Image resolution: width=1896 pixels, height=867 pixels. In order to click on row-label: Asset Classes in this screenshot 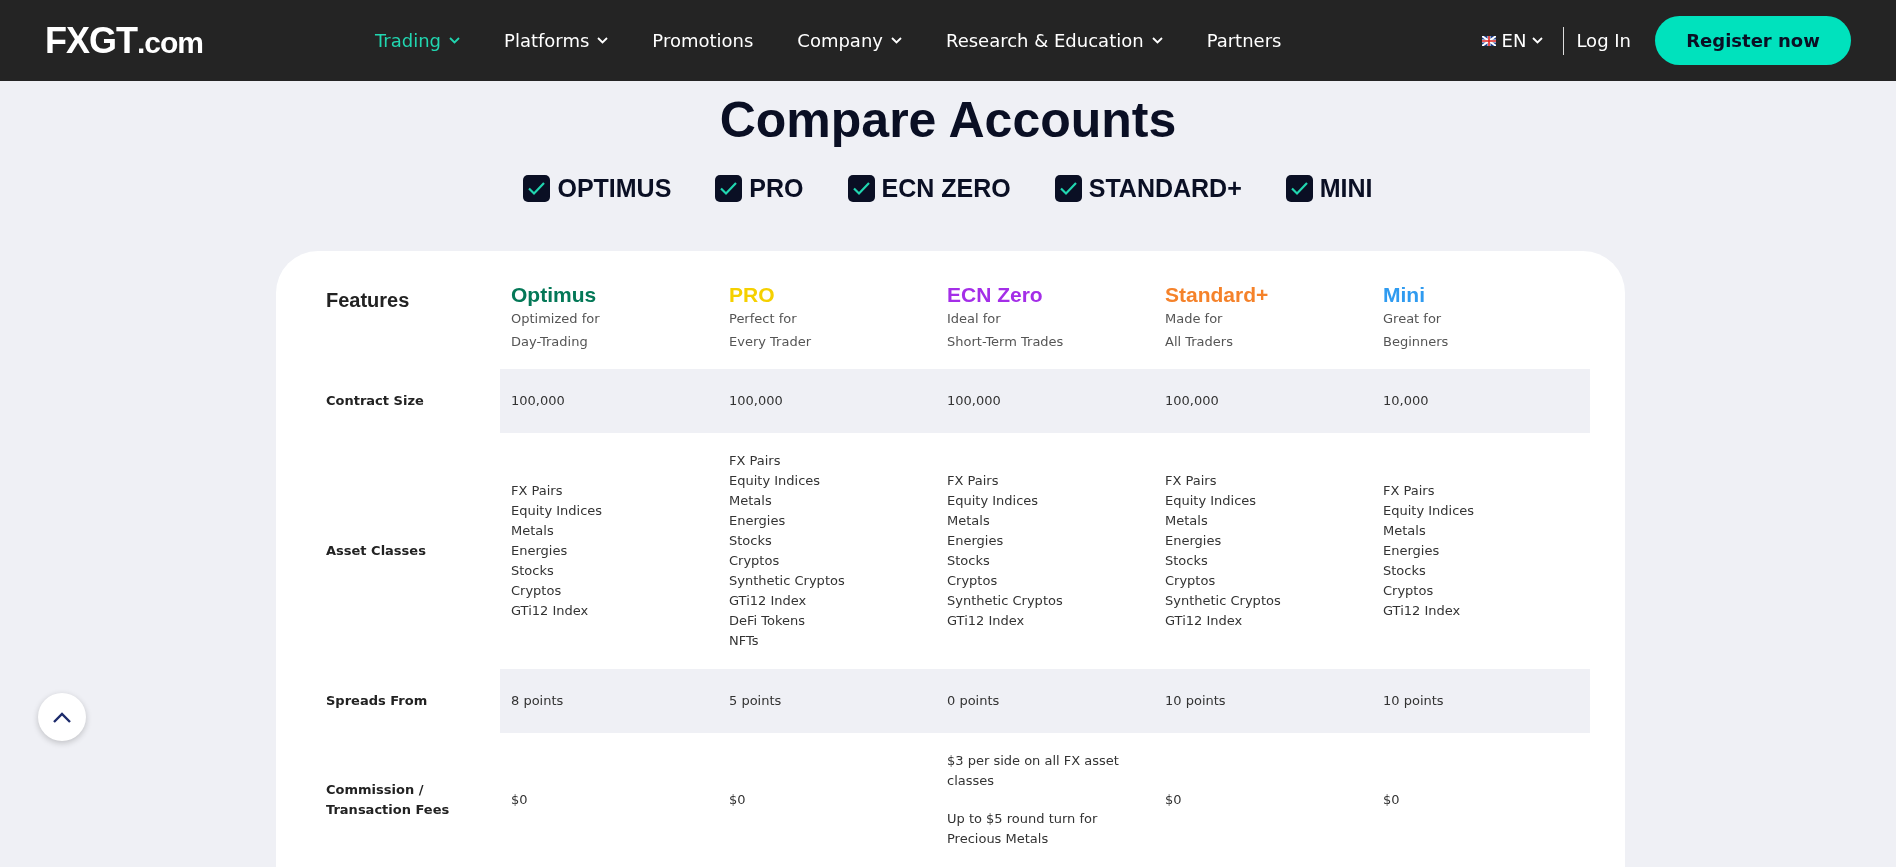, I will do `click(376, 551)`.